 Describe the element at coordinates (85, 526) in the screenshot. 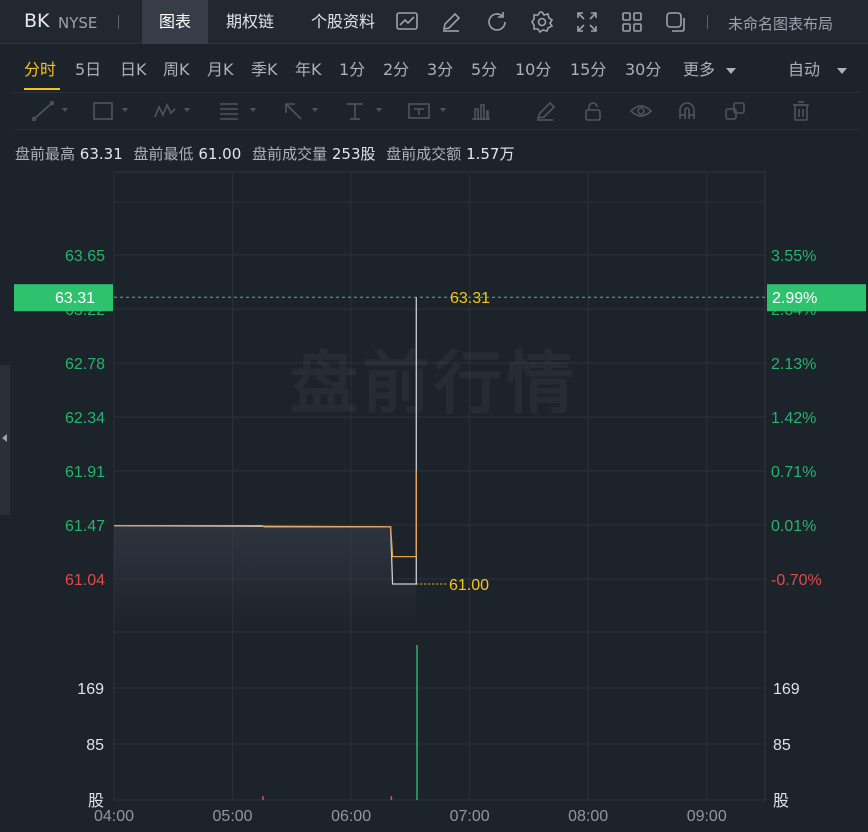

I see `price-tick-label: 61.47` at that location.